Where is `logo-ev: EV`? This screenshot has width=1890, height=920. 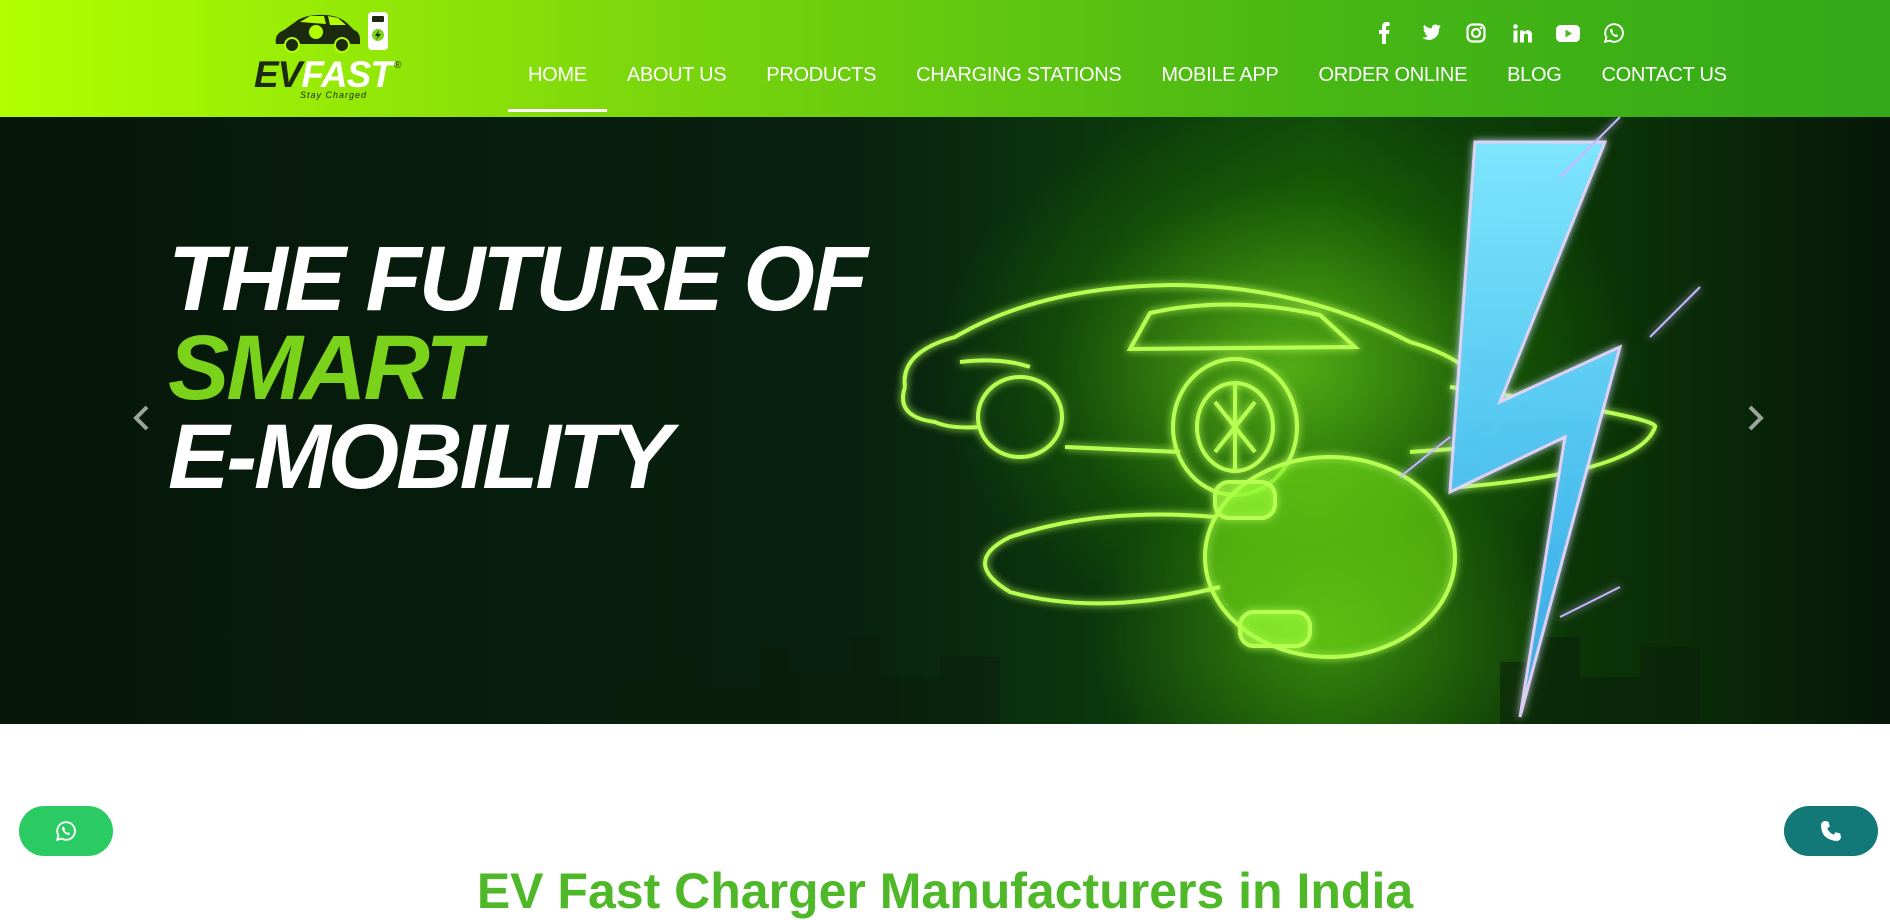 logo-ev: EV is located at coordinates (278, 74).